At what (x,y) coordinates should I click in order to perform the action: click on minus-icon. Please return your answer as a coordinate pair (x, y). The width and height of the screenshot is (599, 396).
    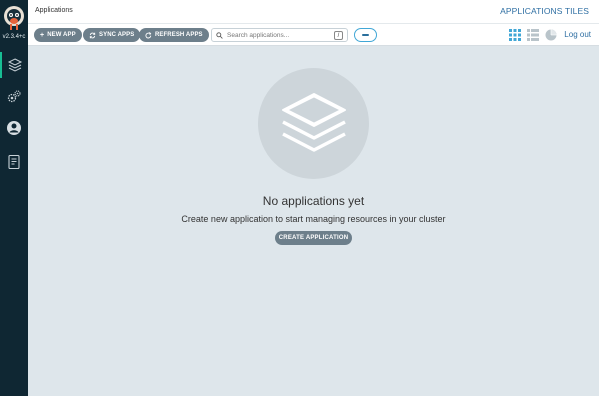
    Looking at the image, I should click on (365, 35).